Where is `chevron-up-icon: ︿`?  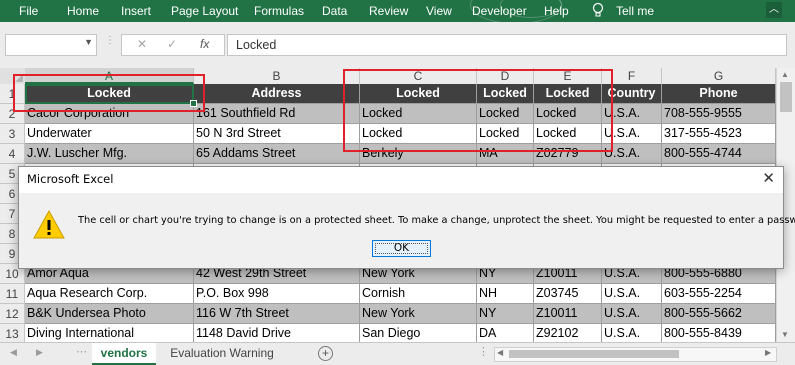
chevron-up-icon: ︿ is located at coordinates (774, 10).